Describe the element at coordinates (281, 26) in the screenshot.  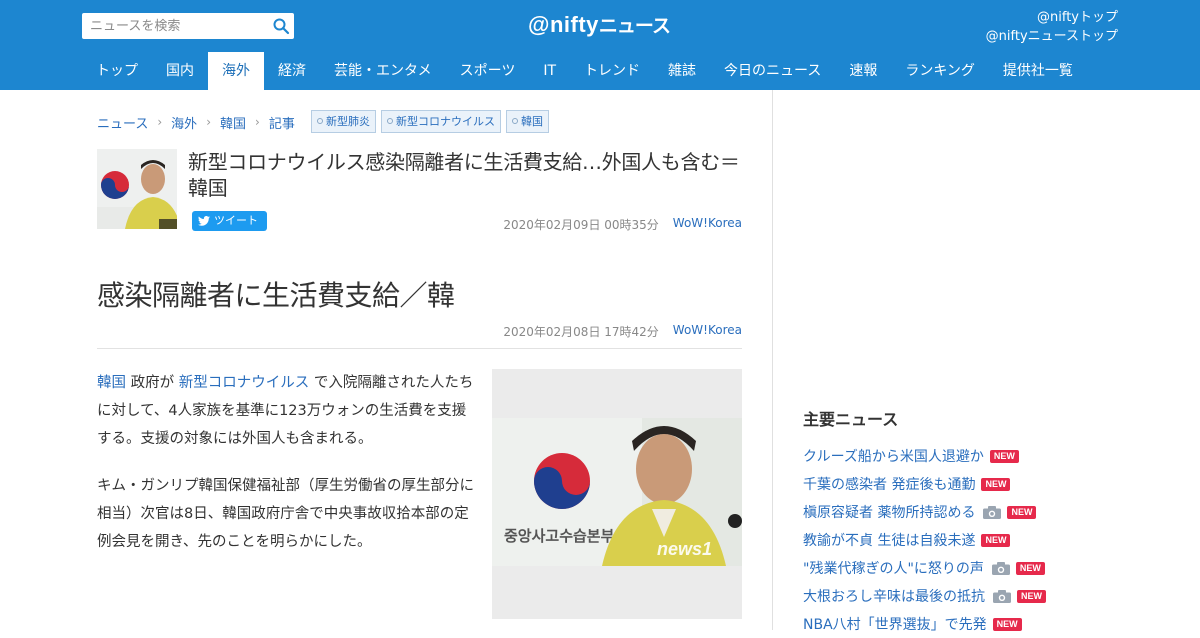
I see `search-icon` at that location.